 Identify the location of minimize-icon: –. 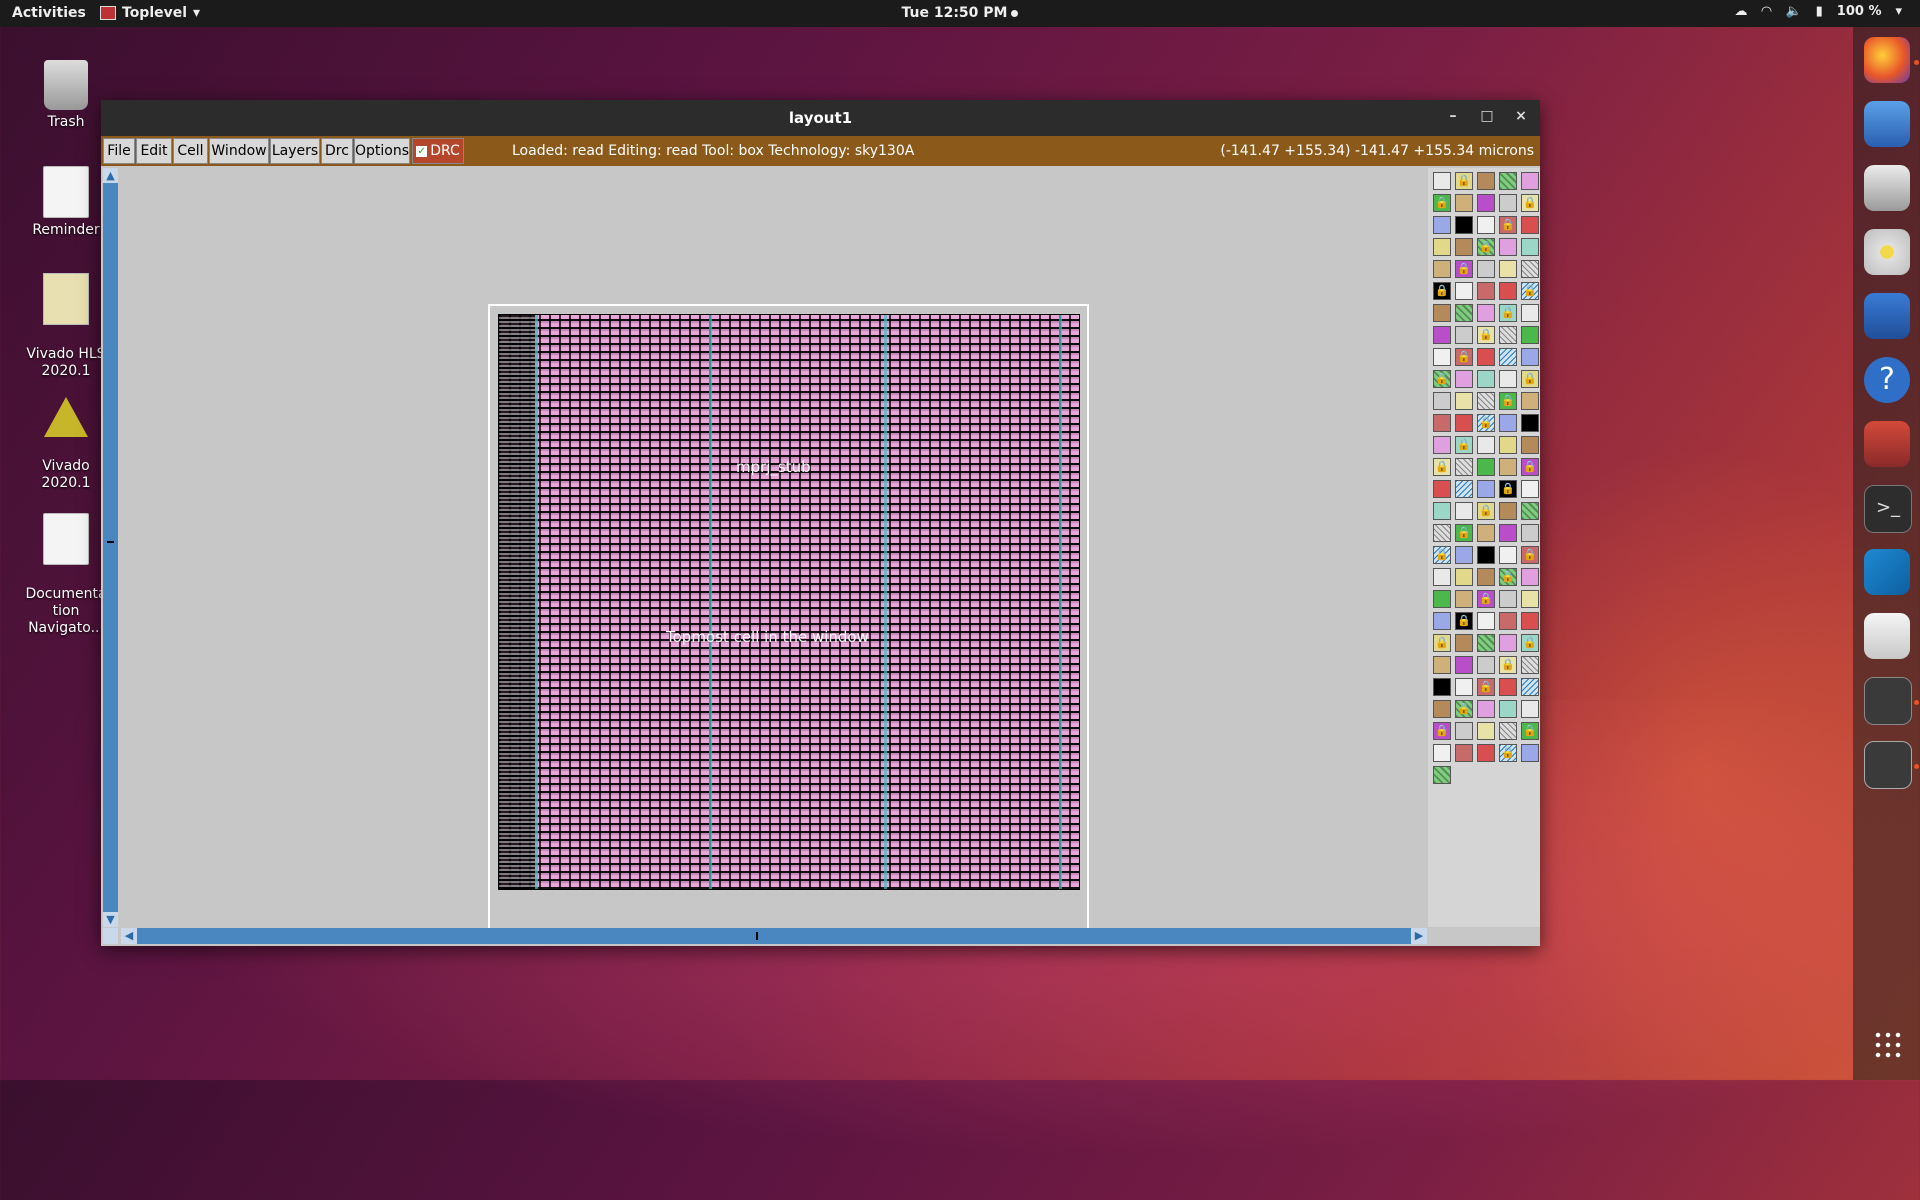
(1453, 116).